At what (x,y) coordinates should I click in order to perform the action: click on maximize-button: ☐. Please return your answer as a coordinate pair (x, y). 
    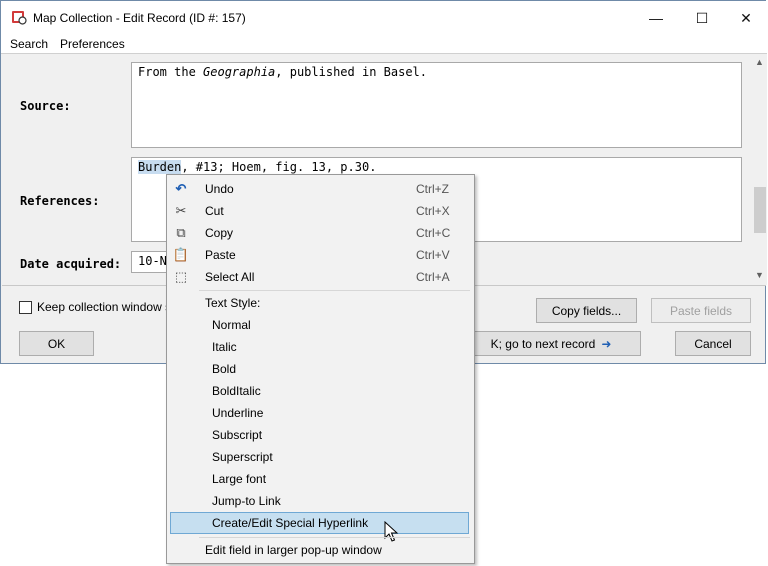
    Looking at the image, I should click on (702, 18).